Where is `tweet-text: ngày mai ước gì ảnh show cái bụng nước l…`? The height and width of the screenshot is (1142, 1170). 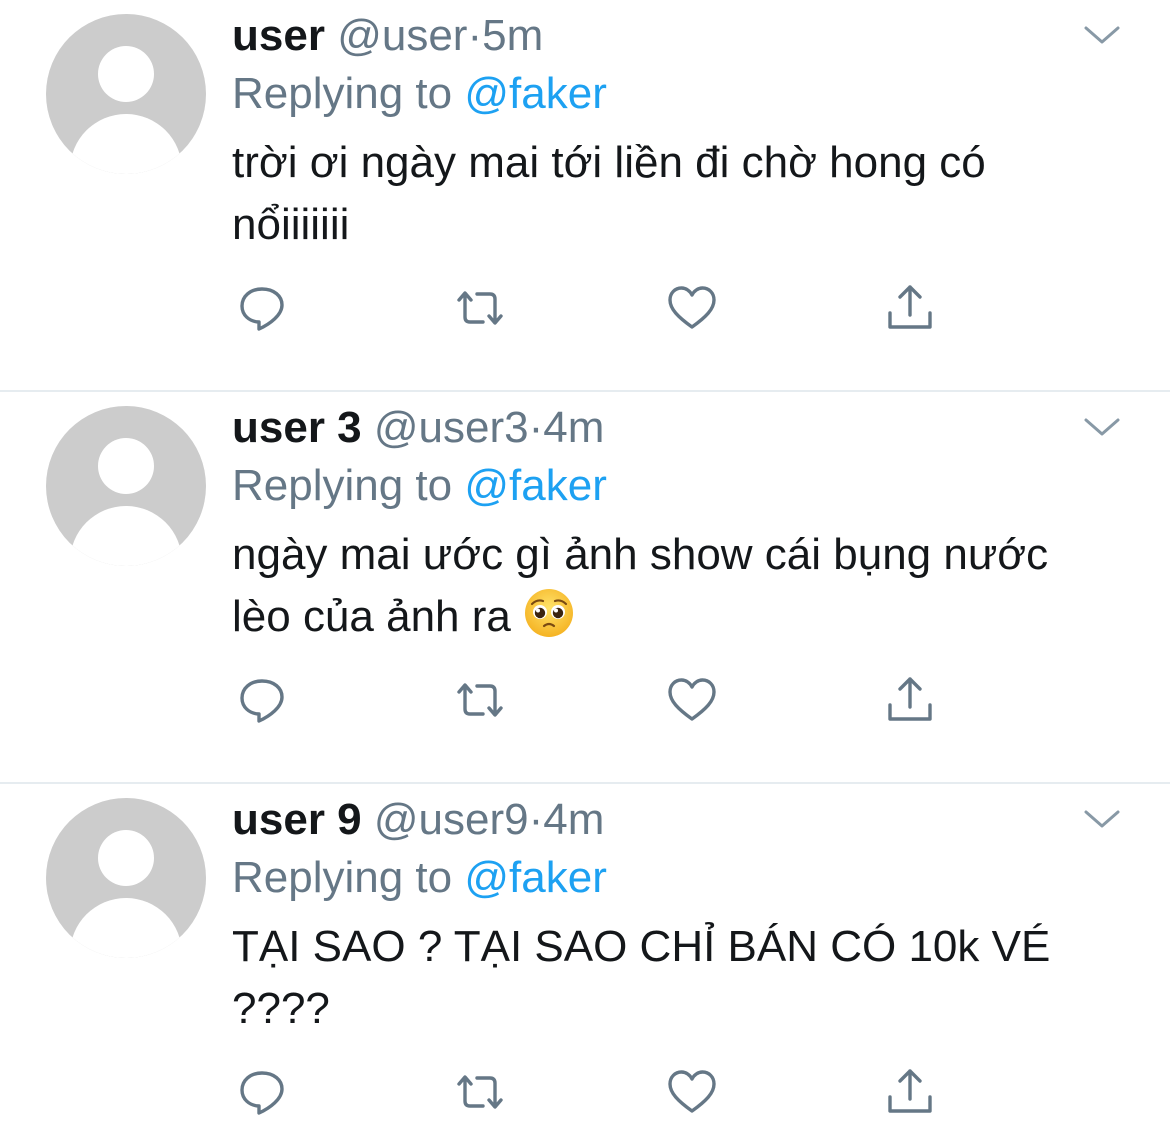 tweet-text: ngày mai ước gì ảnh show cái bụng nước l… is located at coordinates (640, 585).